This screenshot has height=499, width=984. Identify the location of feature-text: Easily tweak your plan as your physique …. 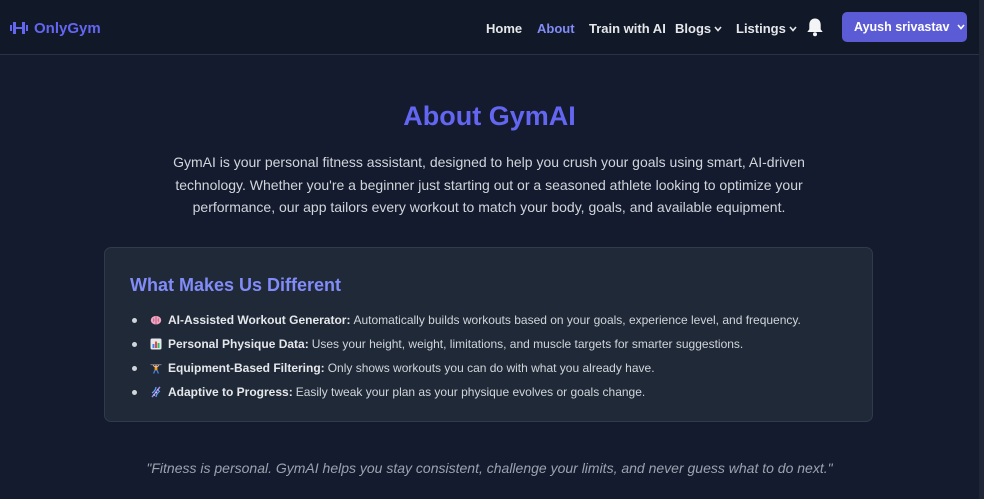
(470, 392).